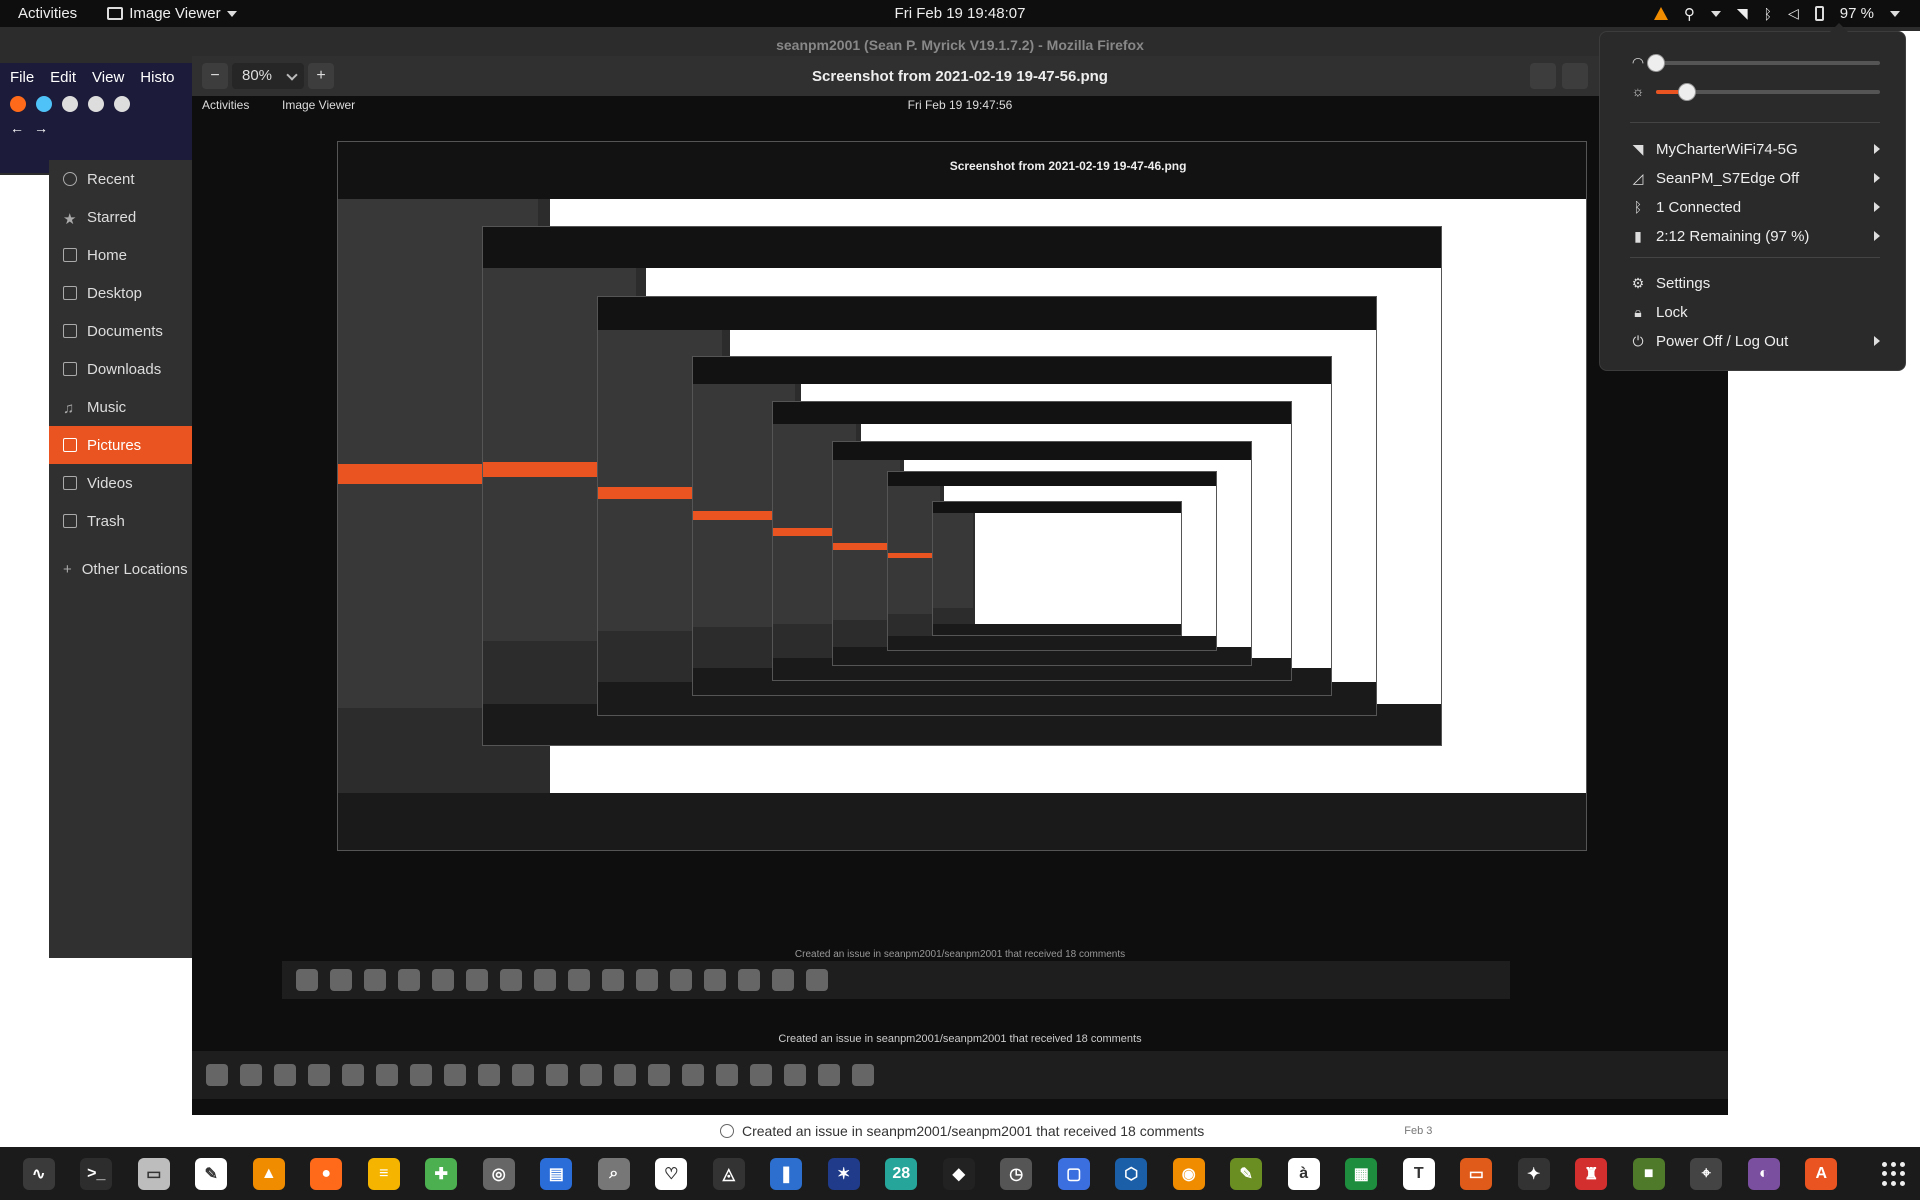 The height and width of the screenshot is (1200, 1920). What do you see at coordinates (1755, 236) in the screenshot?
I see `battery-menu-item: ▮ 2:12 Remaining (97 %)` at bounding box center [1755, 236].